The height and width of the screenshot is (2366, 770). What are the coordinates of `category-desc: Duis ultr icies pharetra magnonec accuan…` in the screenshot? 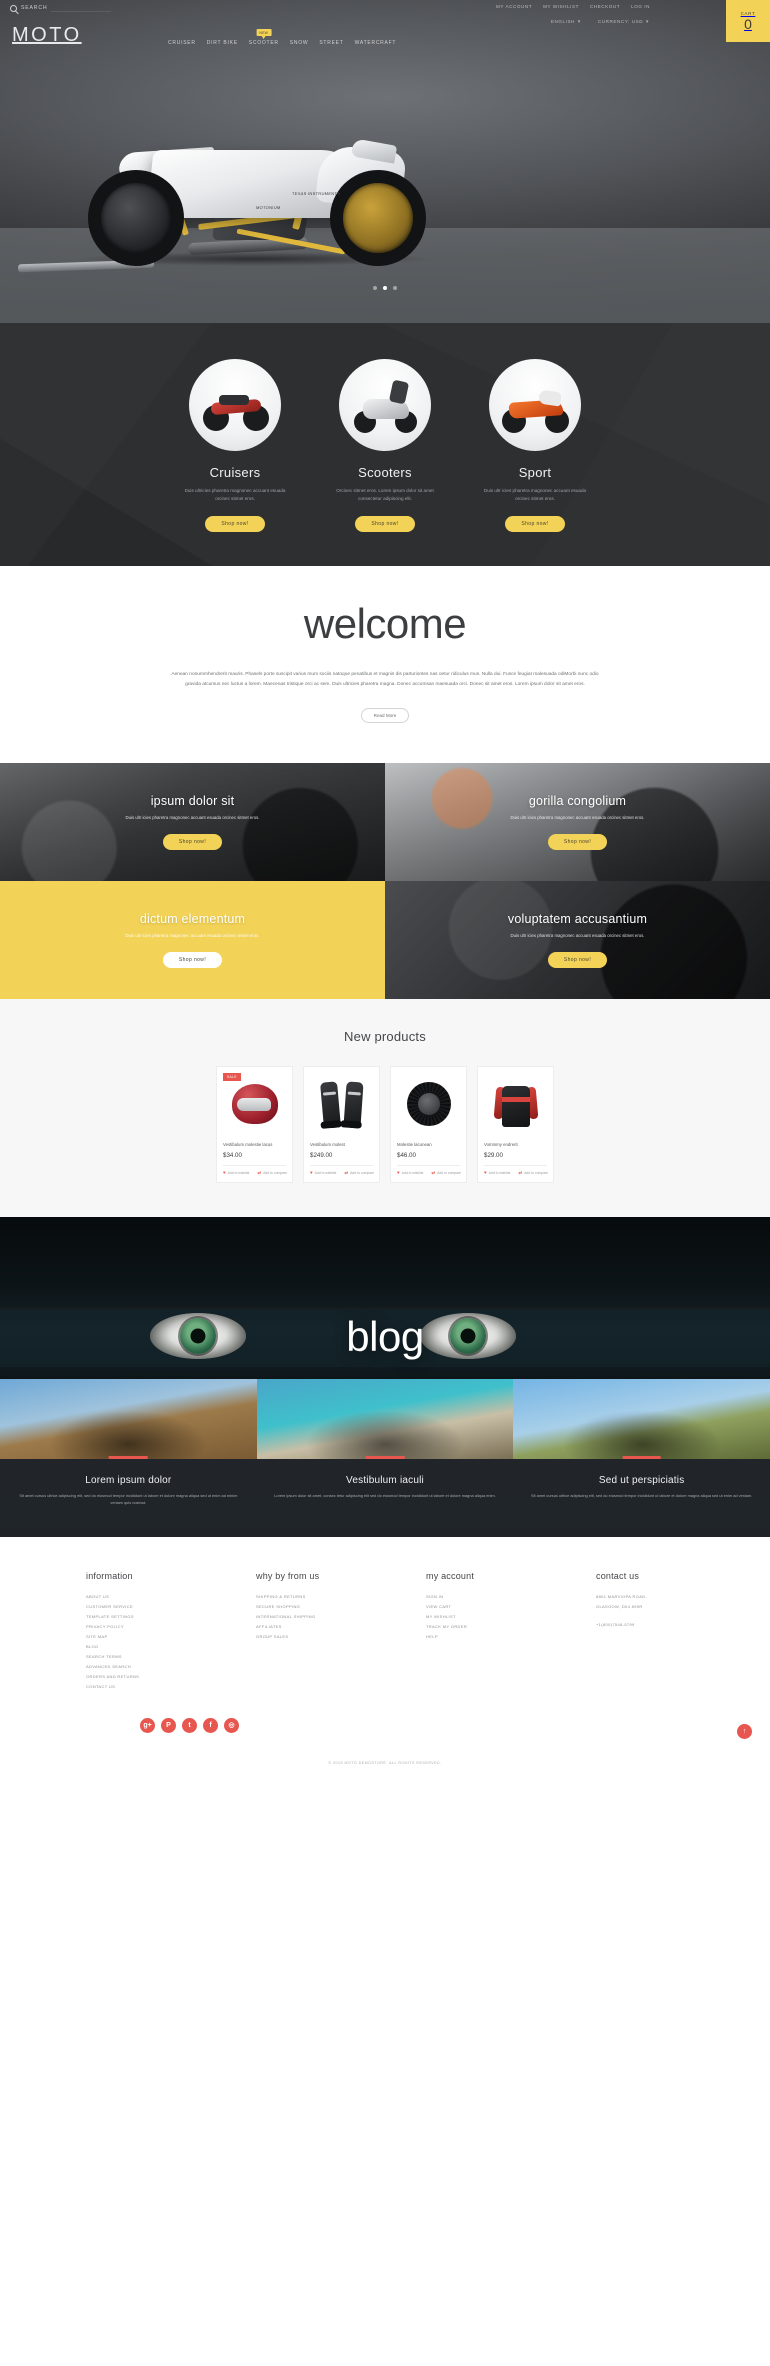 It's located at (535, 495).